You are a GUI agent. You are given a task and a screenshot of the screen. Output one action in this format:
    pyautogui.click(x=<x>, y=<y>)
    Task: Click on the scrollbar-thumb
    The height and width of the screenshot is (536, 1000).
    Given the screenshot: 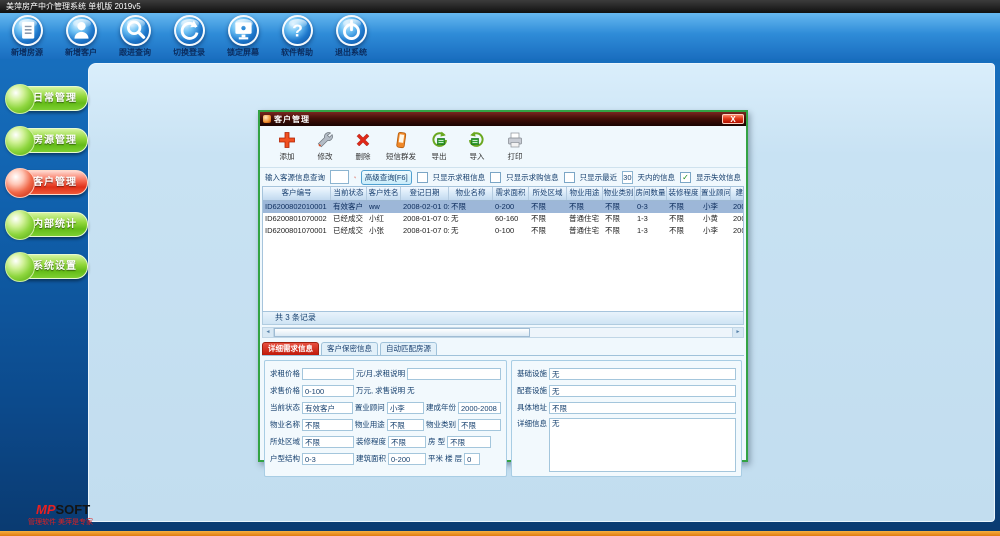 What is the action you would take?
    pyautogui.click(x=402, y=332)
    